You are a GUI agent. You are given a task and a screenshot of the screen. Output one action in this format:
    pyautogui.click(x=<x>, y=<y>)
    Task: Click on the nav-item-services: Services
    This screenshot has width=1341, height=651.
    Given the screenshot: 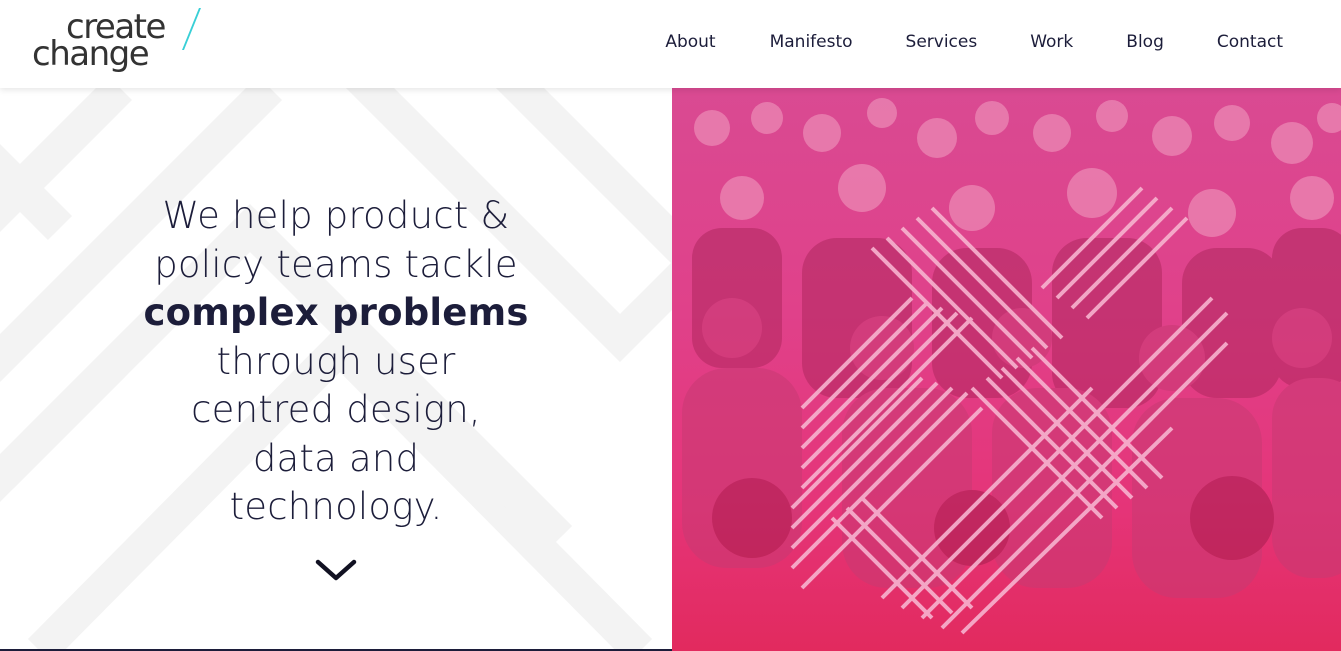 What is the action you would take?
    pyautogui.click(x=942, y=42)
    